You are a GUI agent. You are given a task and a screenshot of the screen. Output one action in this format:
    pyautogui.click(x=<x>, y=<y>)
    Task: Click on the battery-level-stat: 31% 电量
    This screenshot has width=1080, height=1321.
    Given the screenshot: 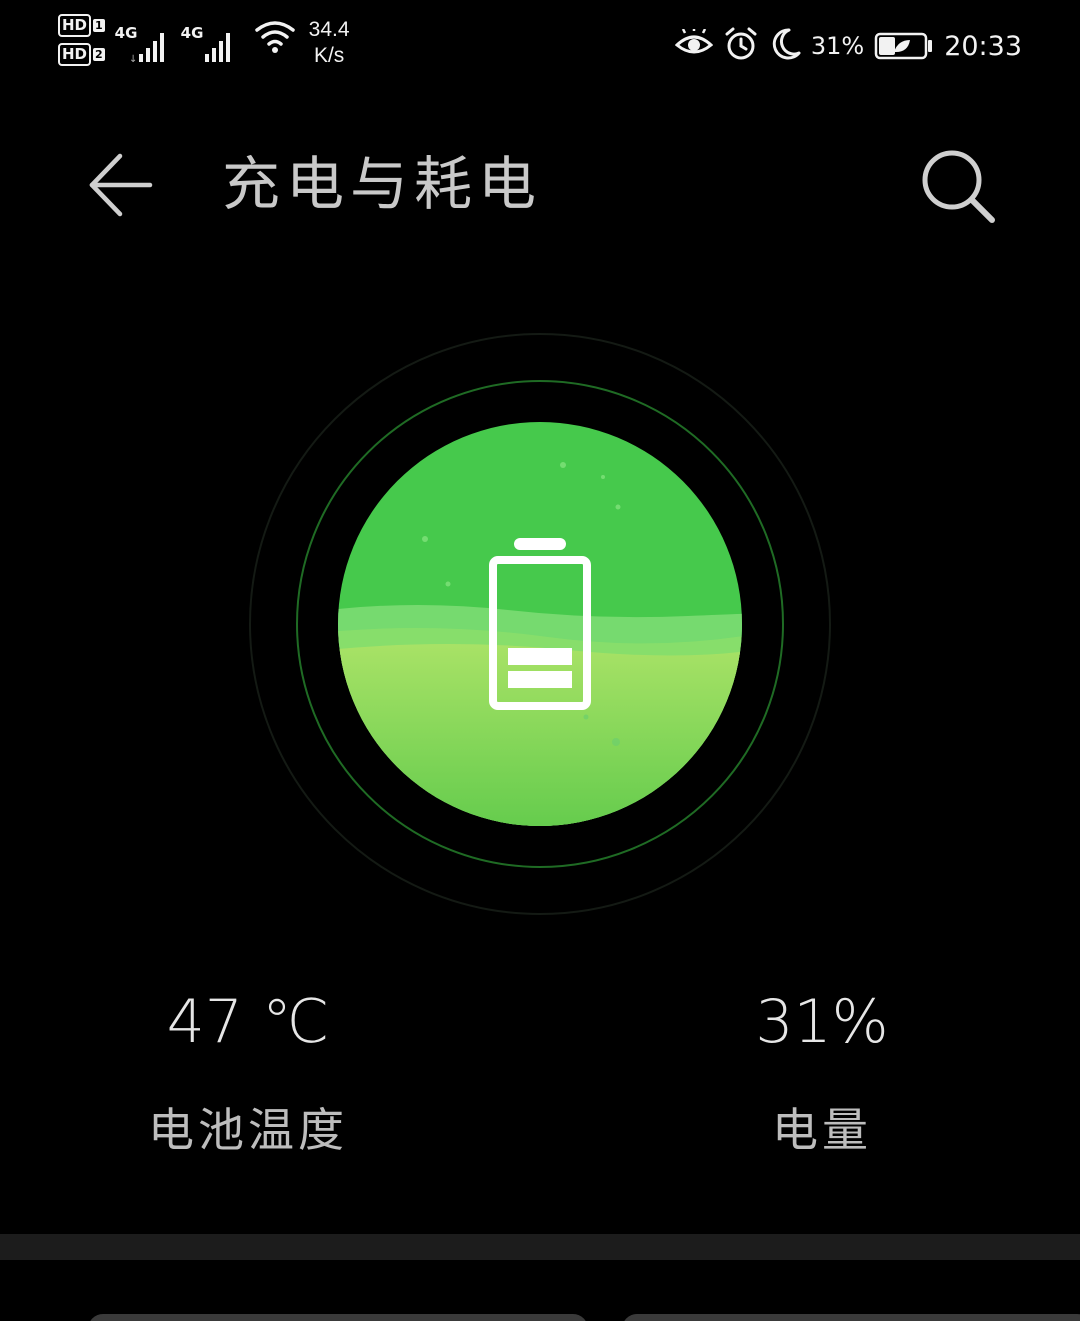 What is the action you would take?
    pyautogui.click(x=822, y=1070)
    